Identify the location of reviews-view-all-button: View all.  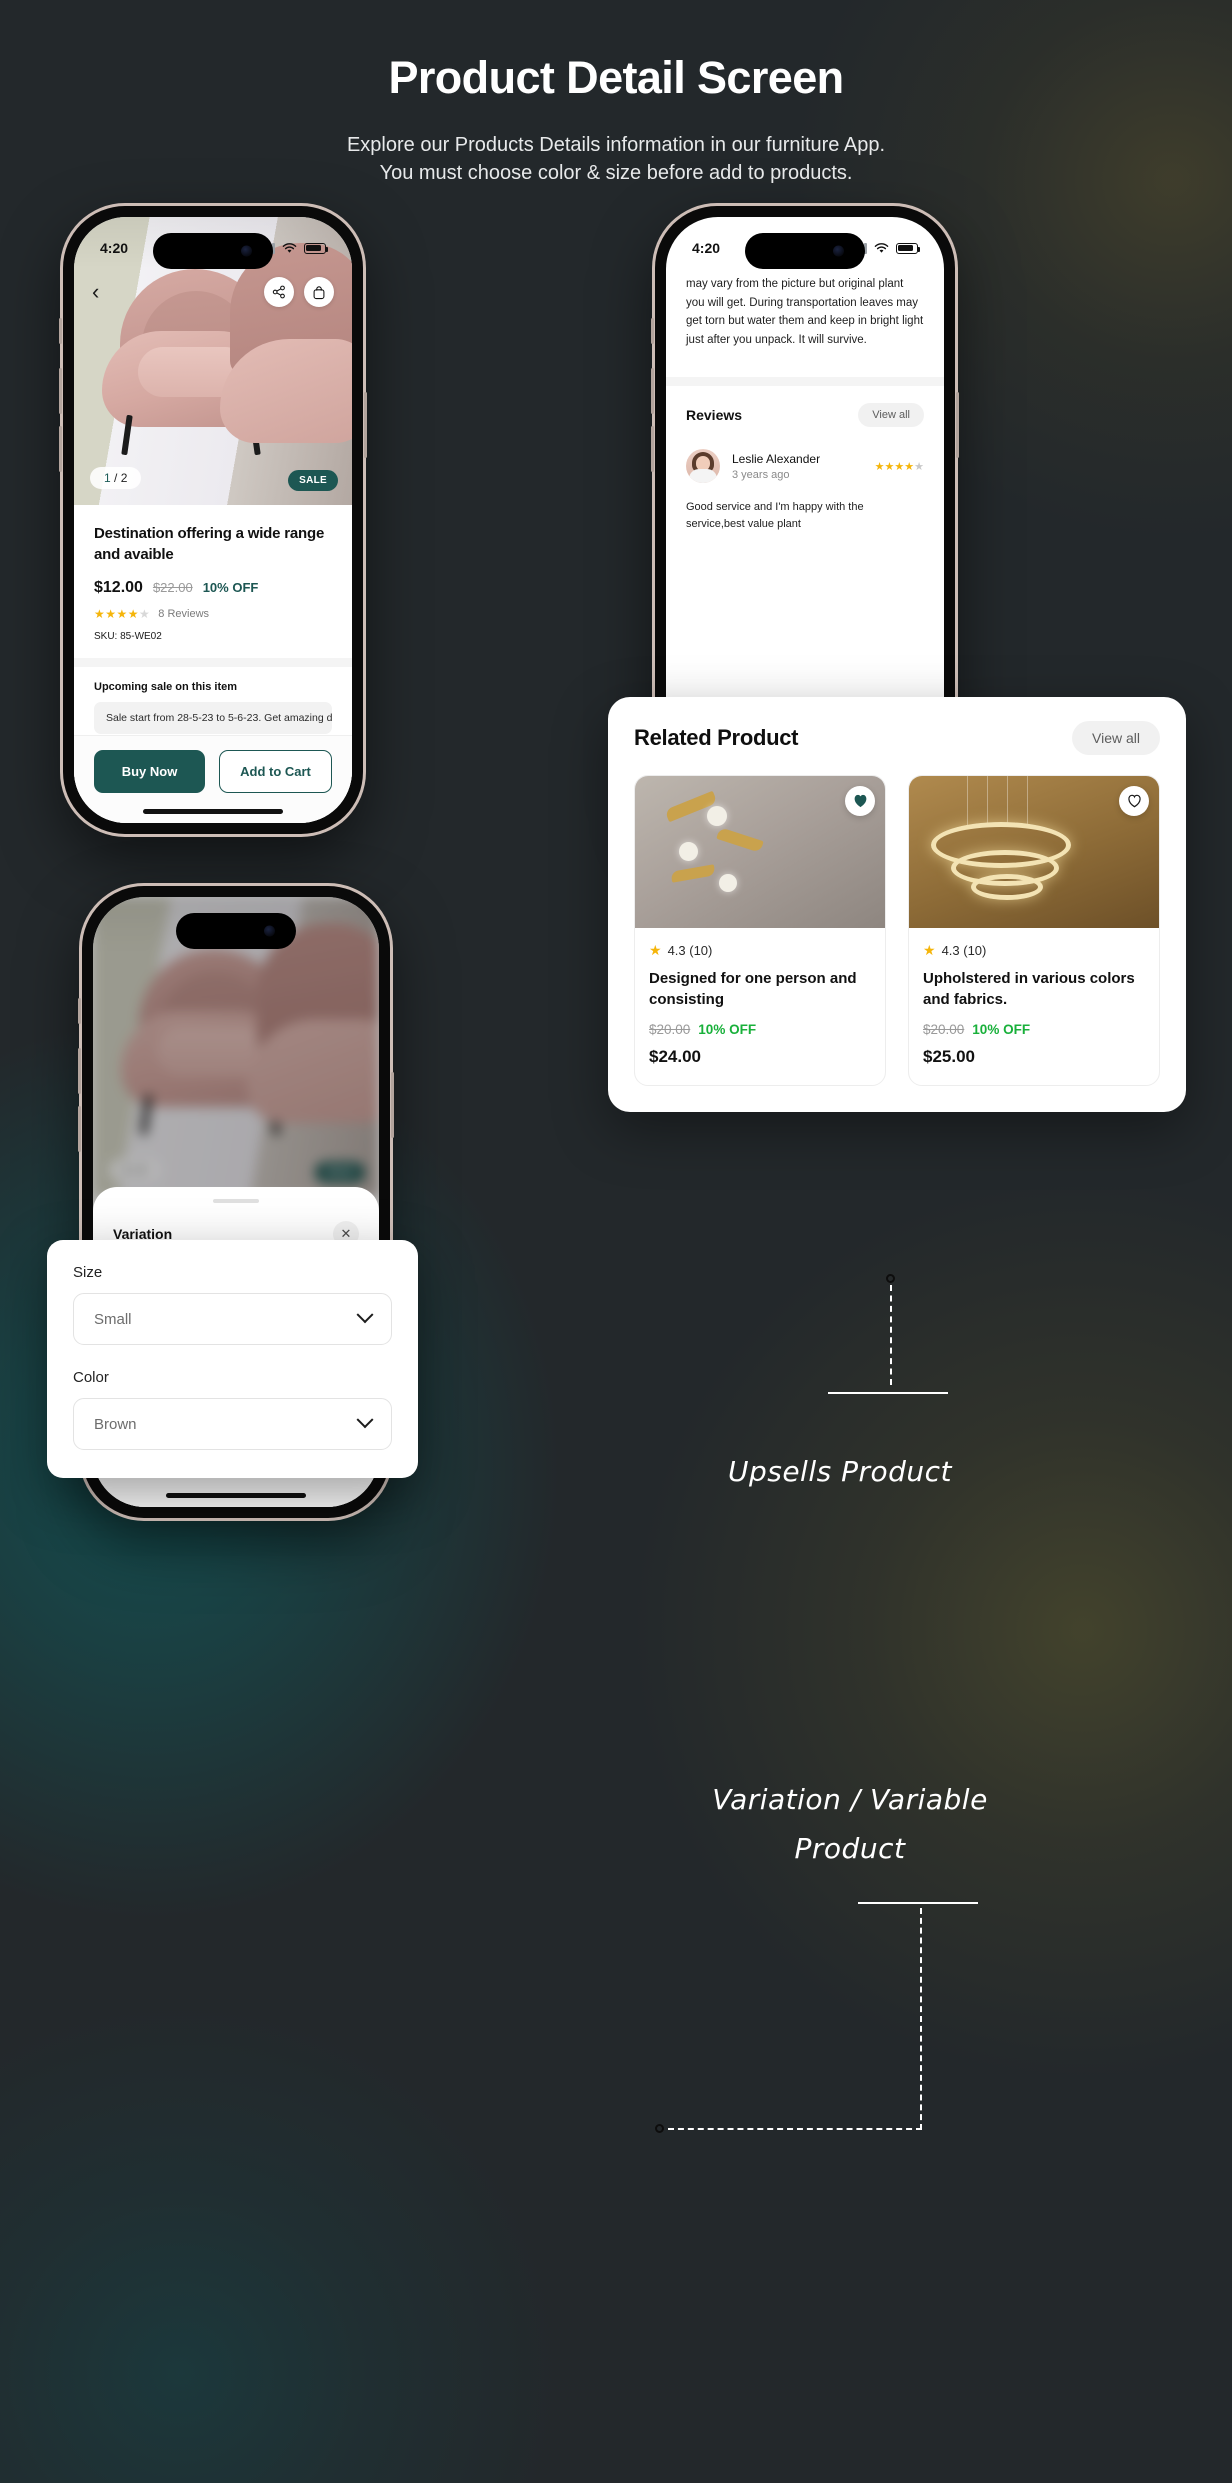
(891, 415).